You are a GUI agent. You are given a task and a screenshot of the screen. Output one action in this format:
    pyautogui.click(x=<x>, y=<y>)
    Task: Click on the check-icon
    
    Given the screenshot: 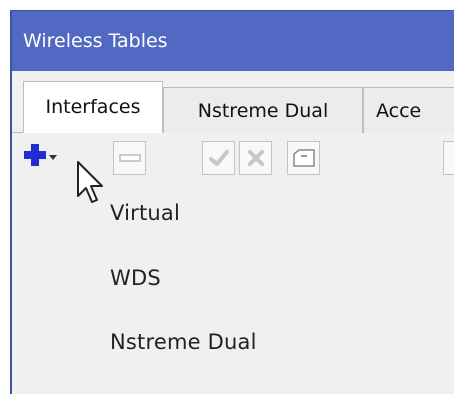 What is the action you would take?
    pyautogui.click(x=218, y=158)
    